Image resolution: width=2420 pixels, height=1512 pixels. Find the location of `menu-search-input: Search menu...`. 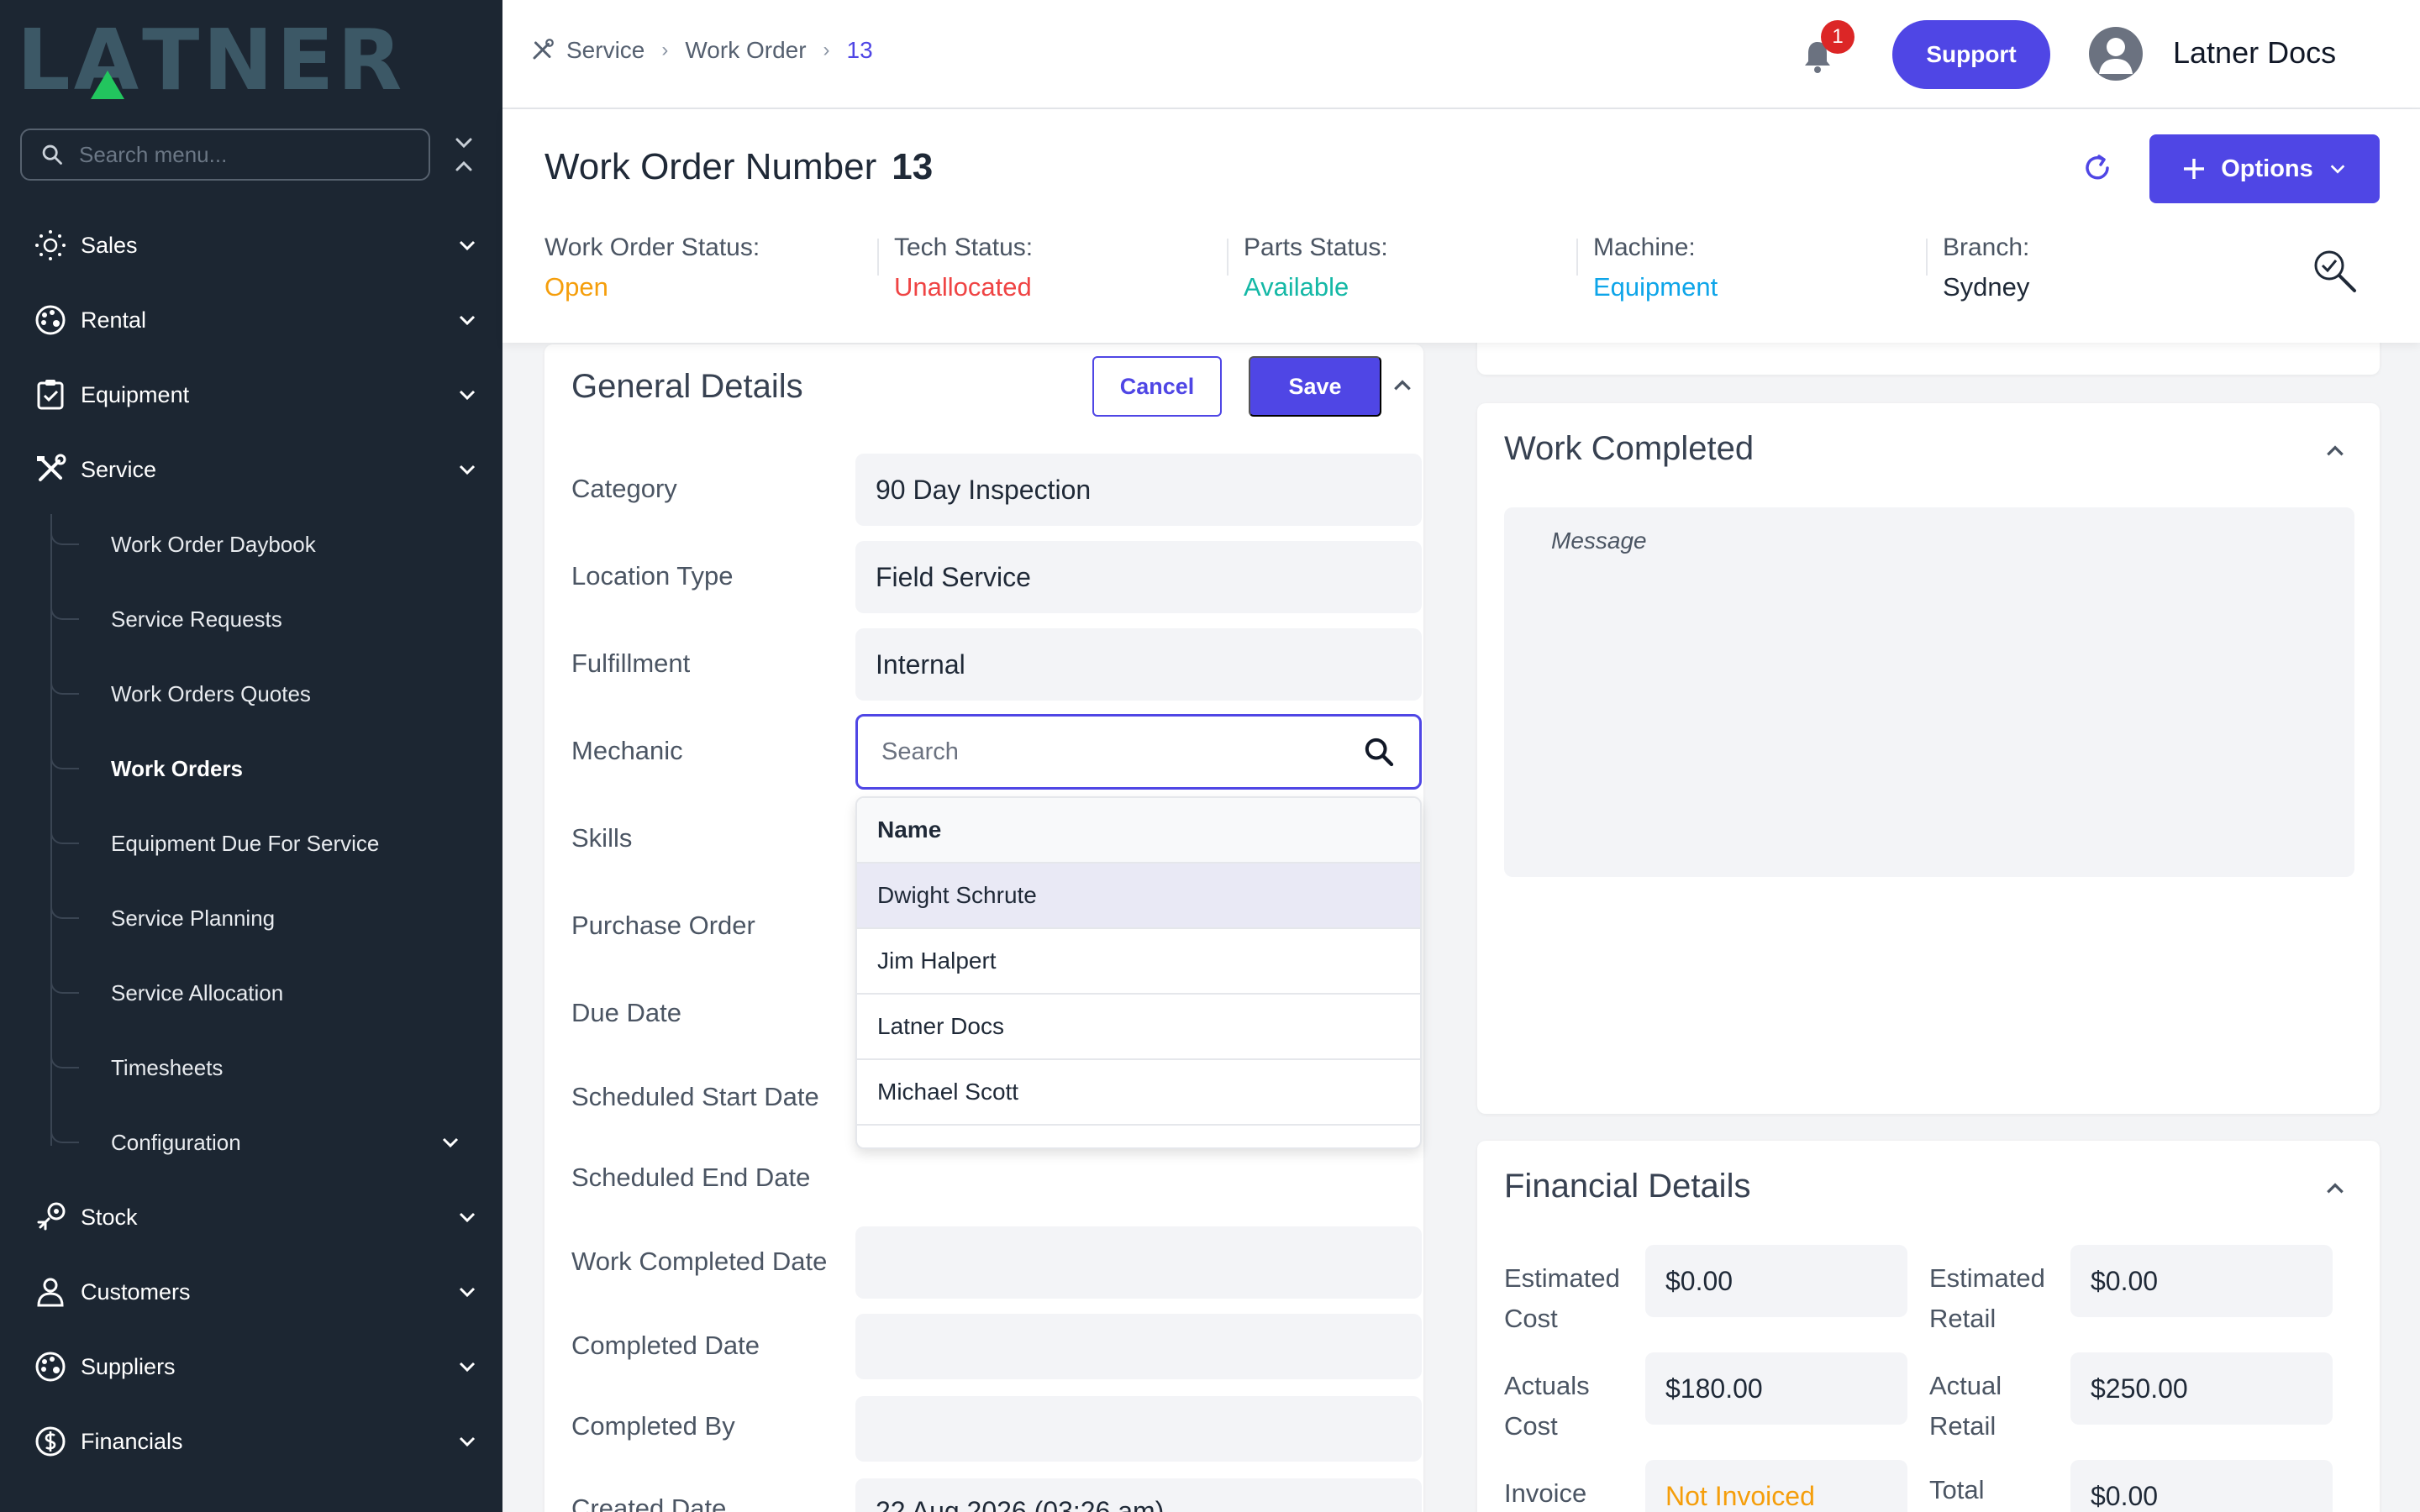

menu-search-input: Search menu... is located at coordinates (225, 155).